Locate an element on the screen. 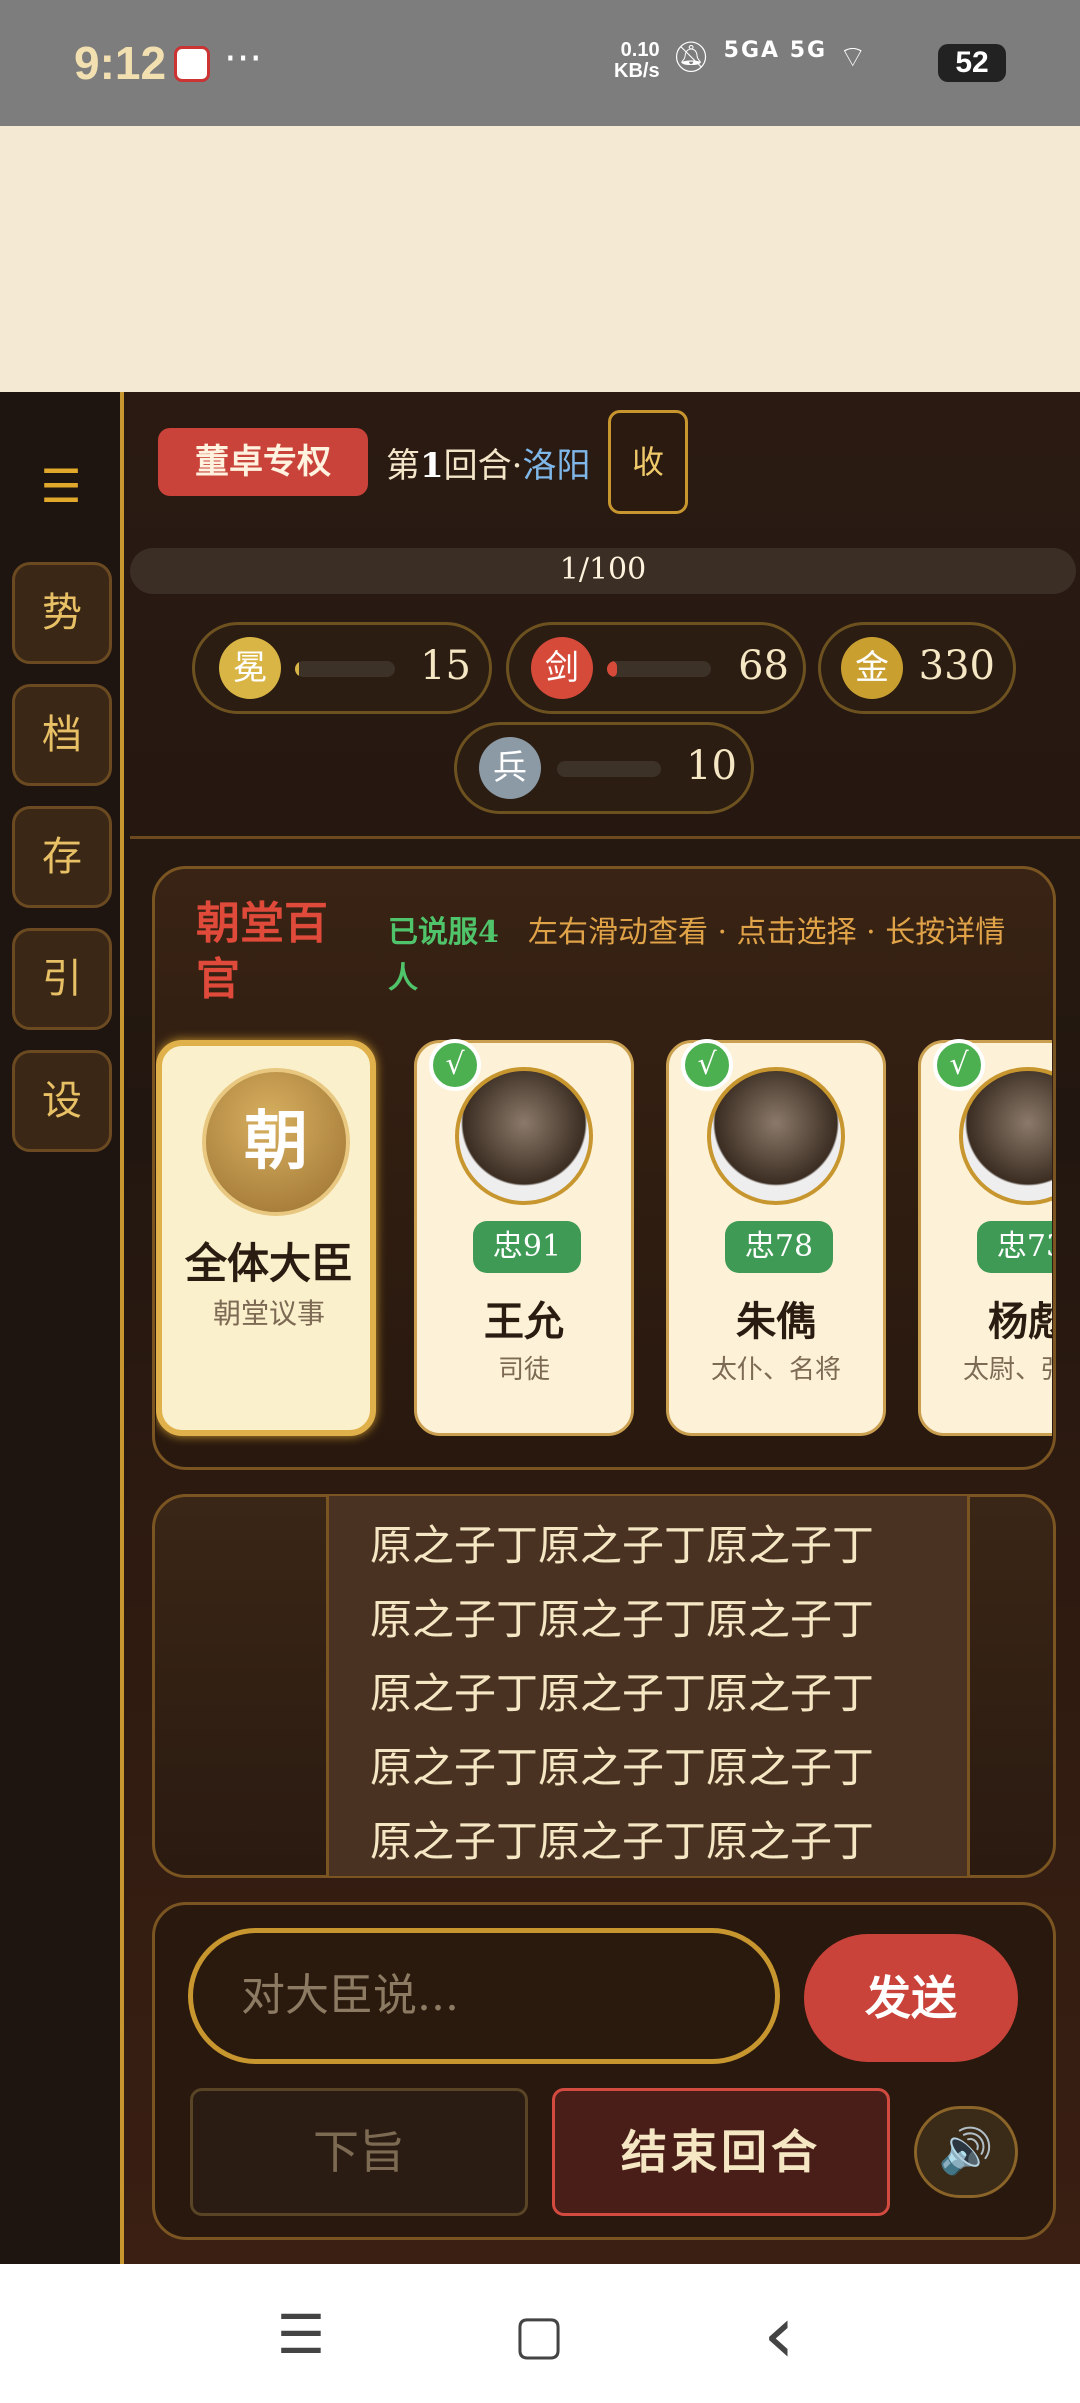  send-button: 发送 is located at coordinates (911, 1998).